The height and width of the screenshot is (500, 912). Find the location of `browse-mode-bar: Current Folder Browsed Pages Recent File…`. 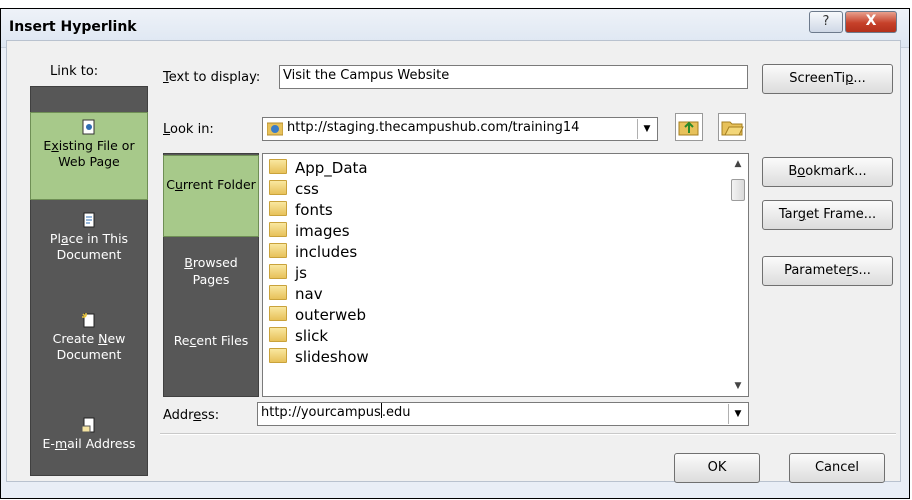

browse-mode-bar: Current Folder Browsed Pages Recent File… is located at coordinates (211, 275).